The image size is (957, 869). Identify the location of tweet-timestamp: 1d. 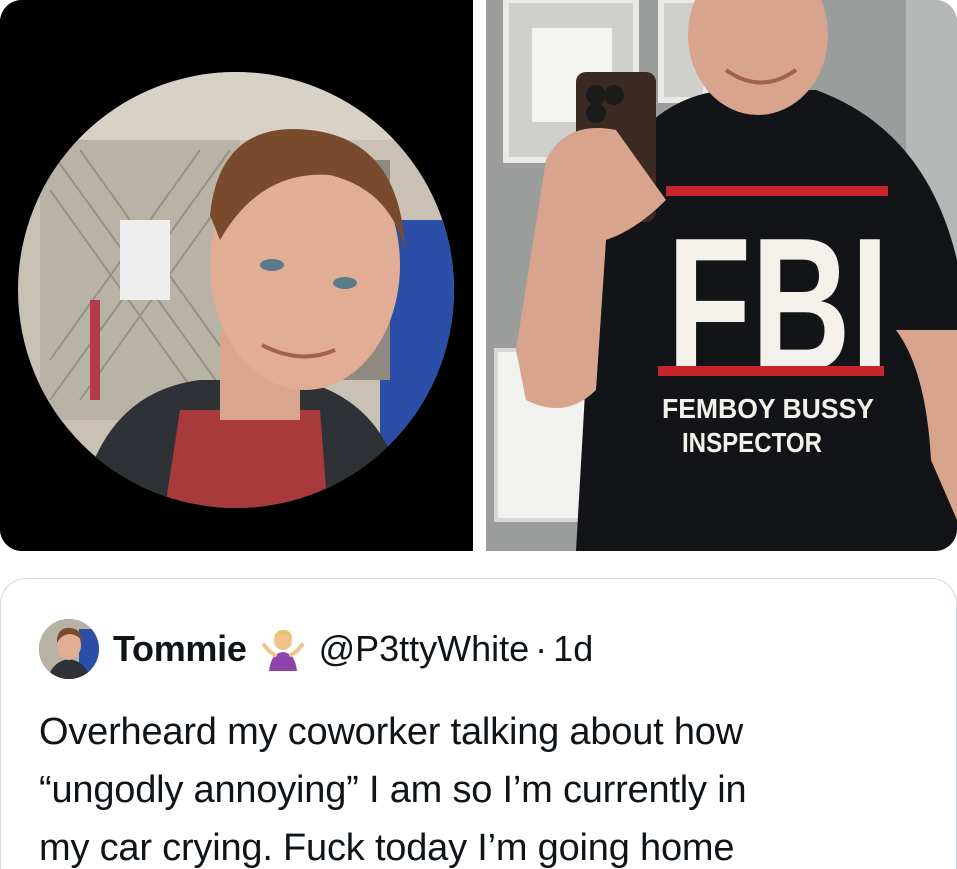
(573, 649).